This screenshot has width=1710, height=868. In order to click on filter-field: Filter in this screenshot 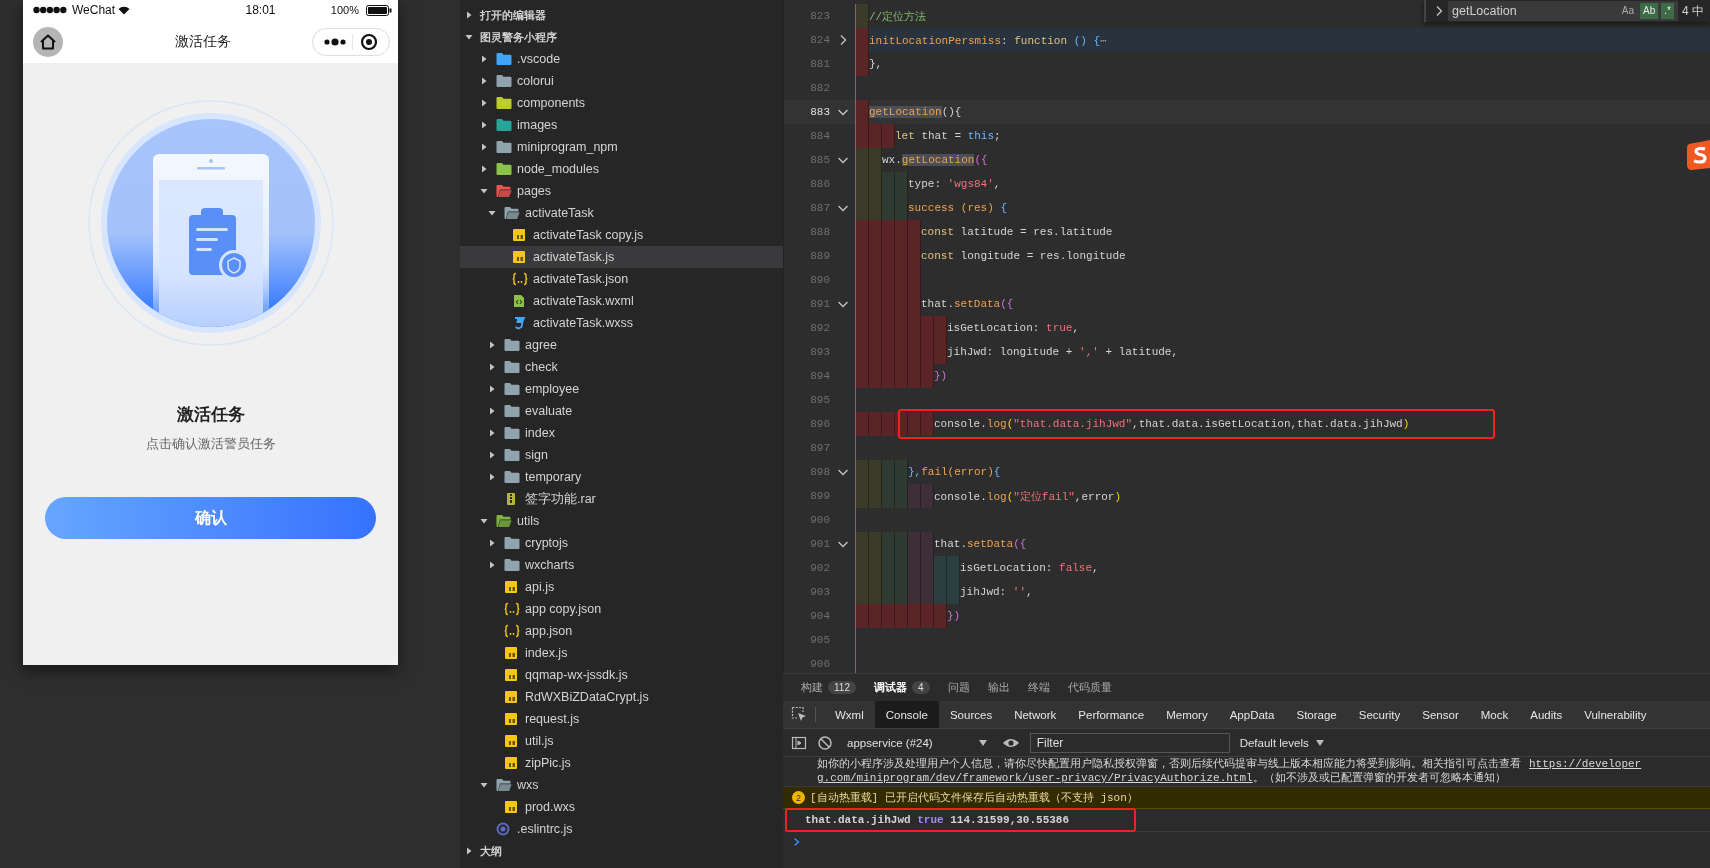, I will do `click(1129, 742)`.